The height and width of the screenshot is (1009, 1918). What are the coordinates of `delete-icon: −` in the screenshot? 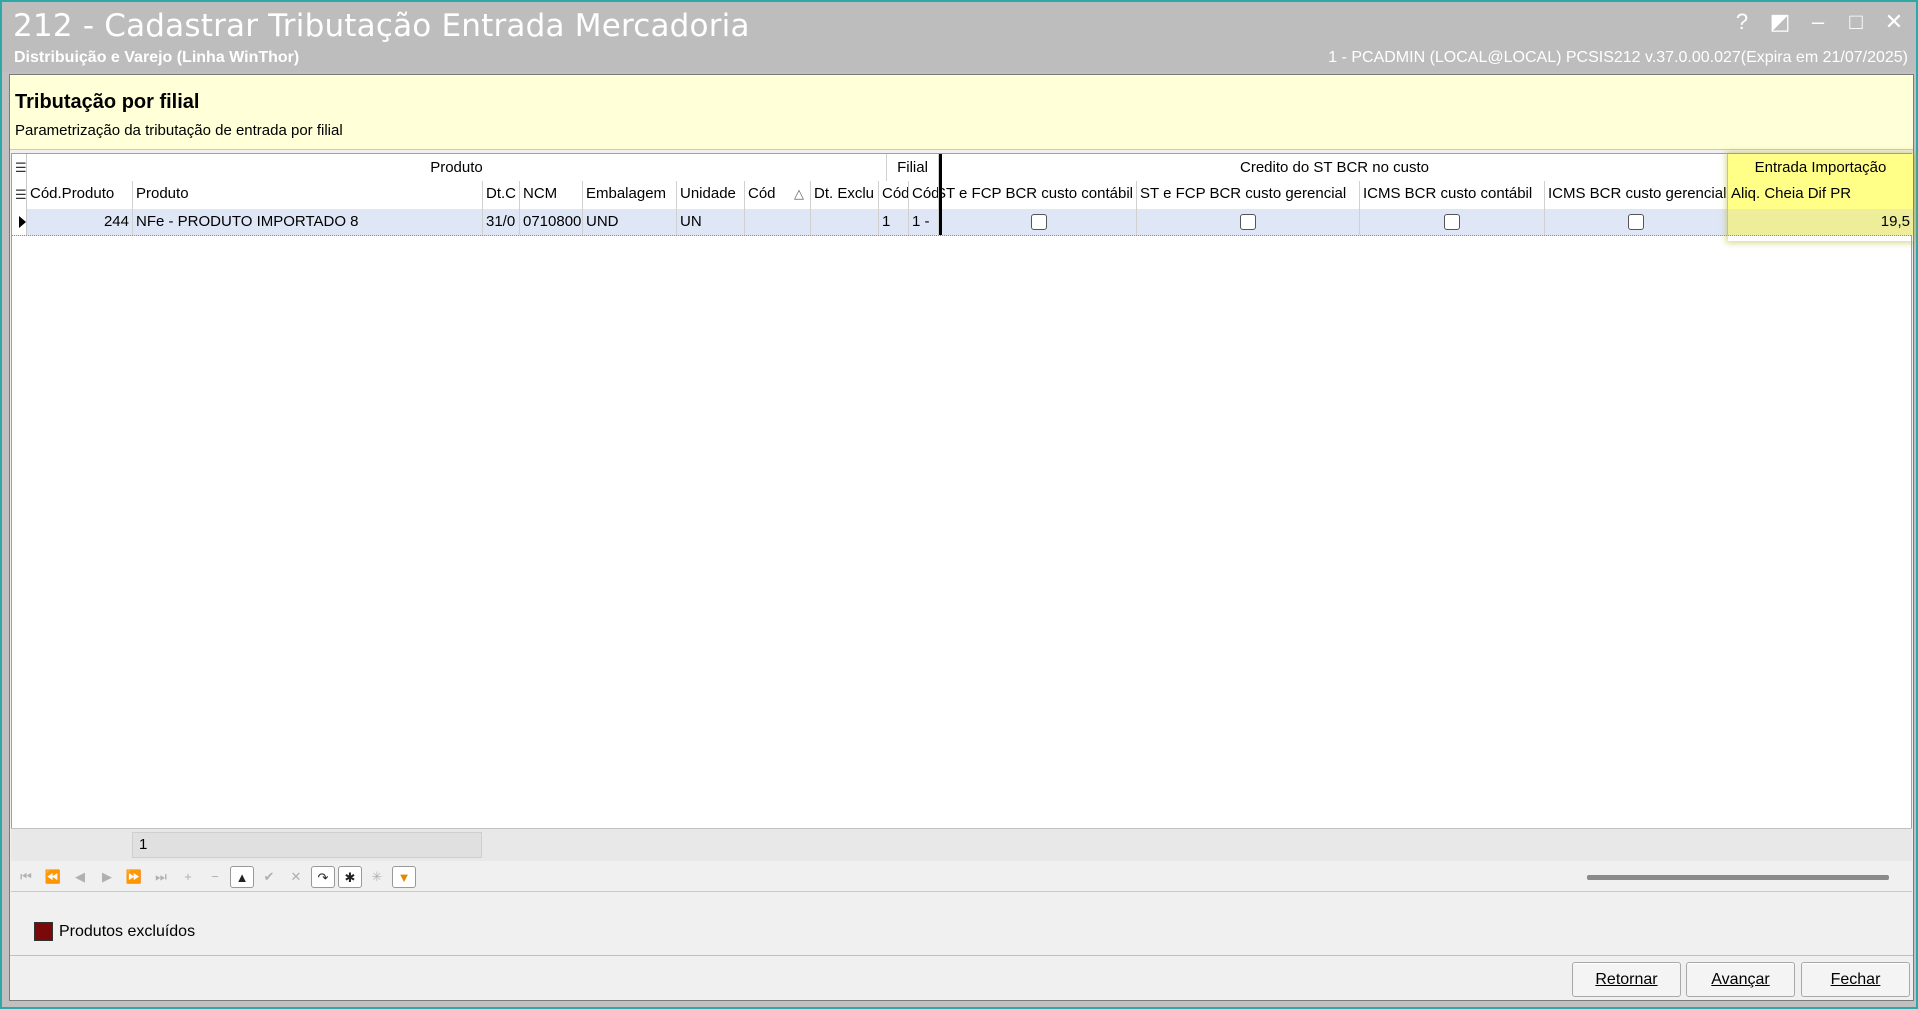 It's located at (215, 877).